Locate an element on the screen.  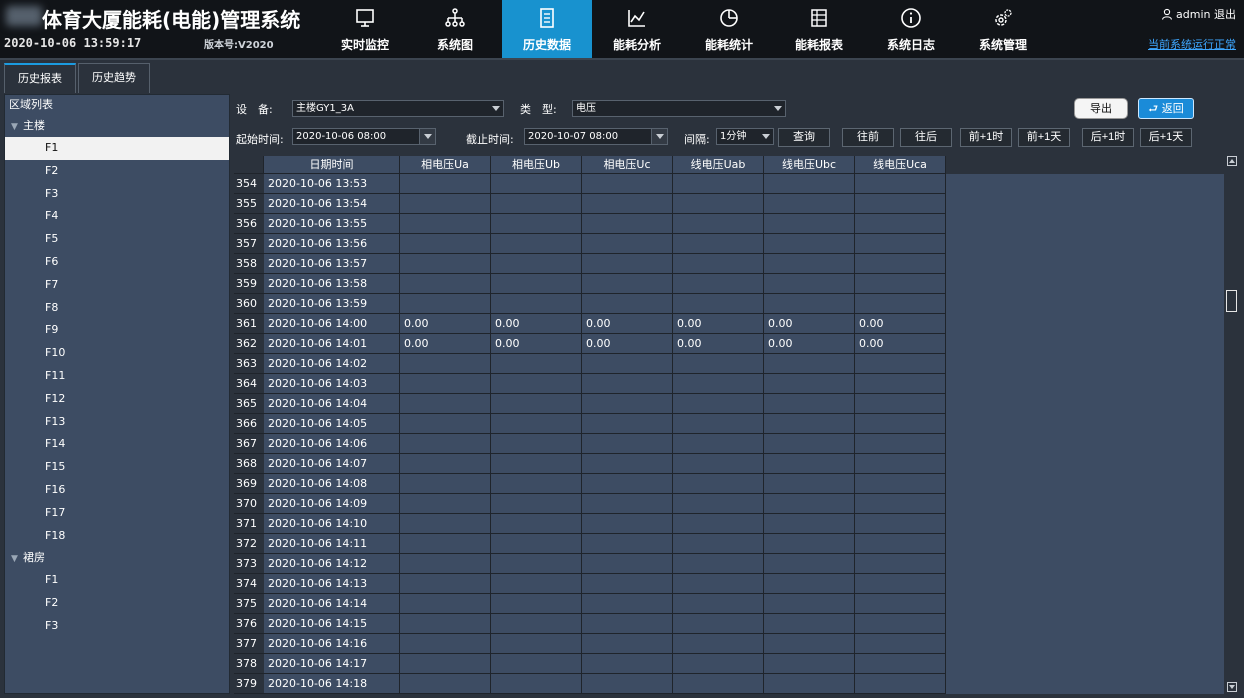
table-row: 364 2020-10-06 14:03 is located at coordinates (590, 384).